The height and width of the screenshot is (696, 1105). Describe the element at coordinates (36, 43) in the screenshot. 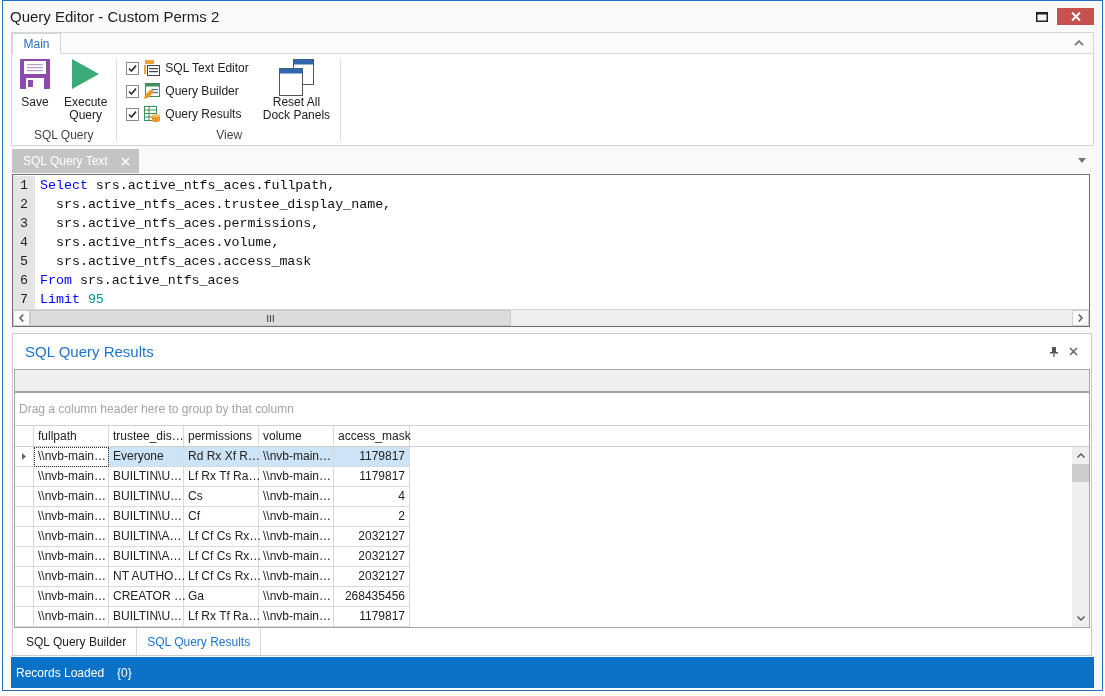

I see `ribbon-tab: Main` at that location.